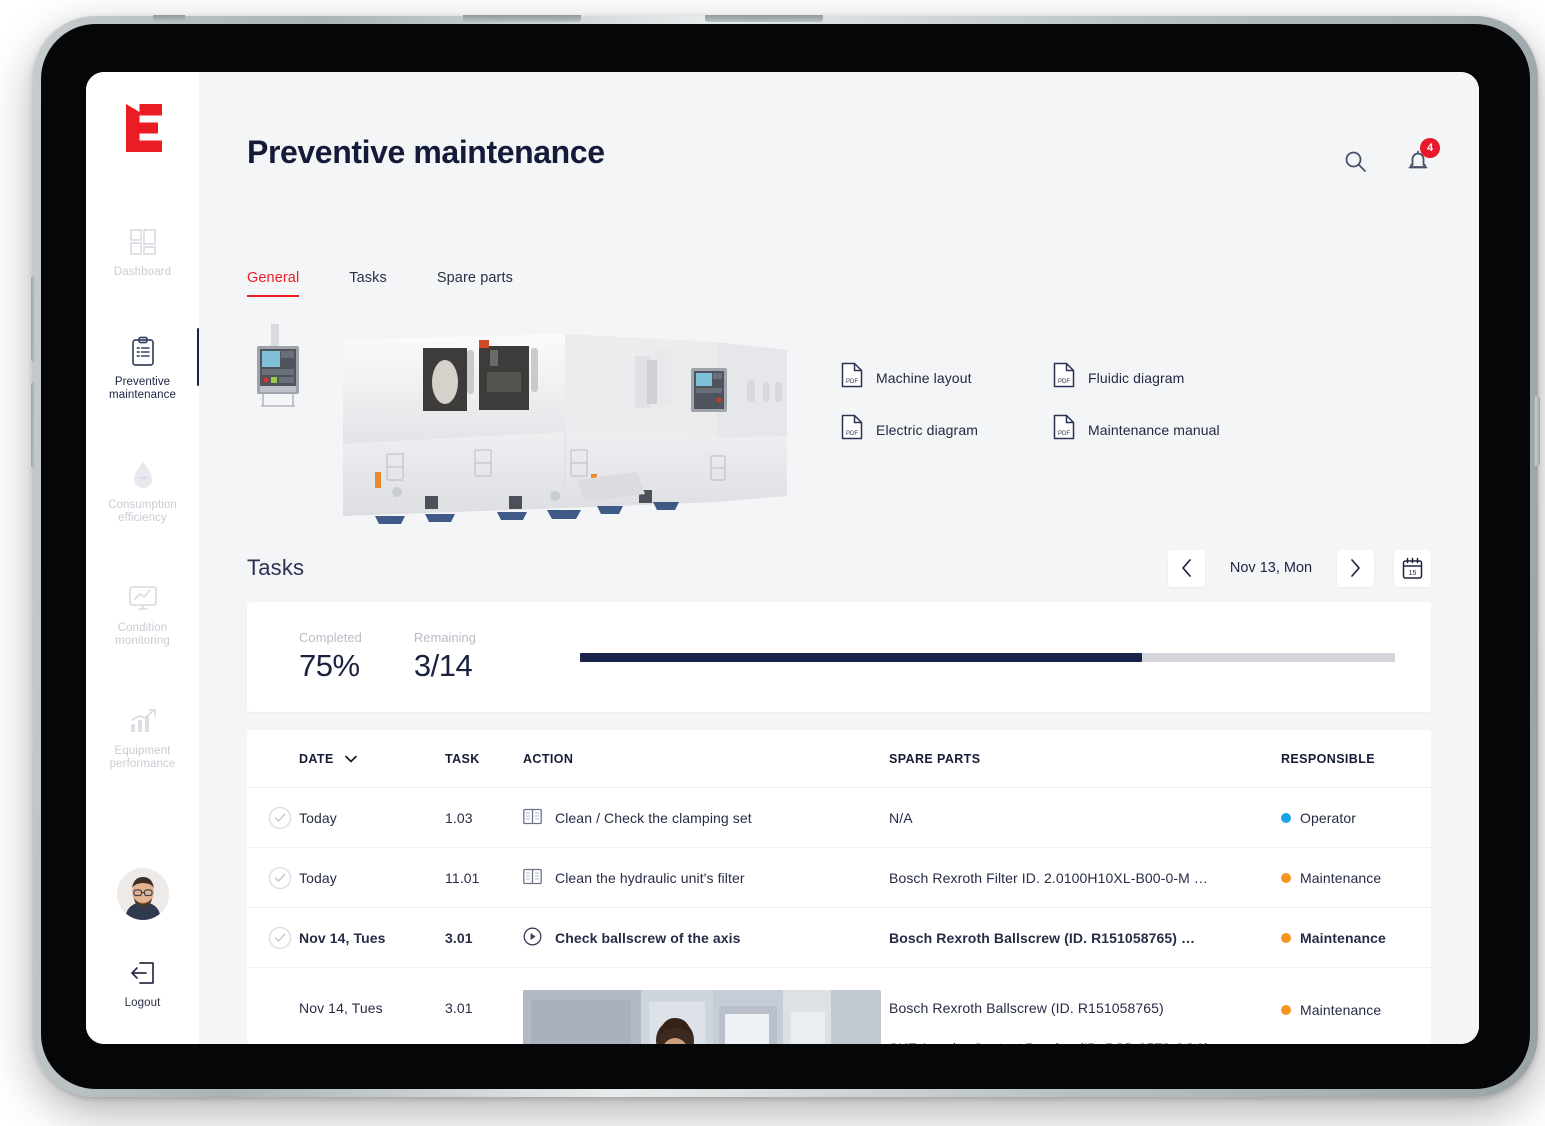 This screenshot has width=1545, height=1126. I want to click on brand-logo-e, so click(143, 128).